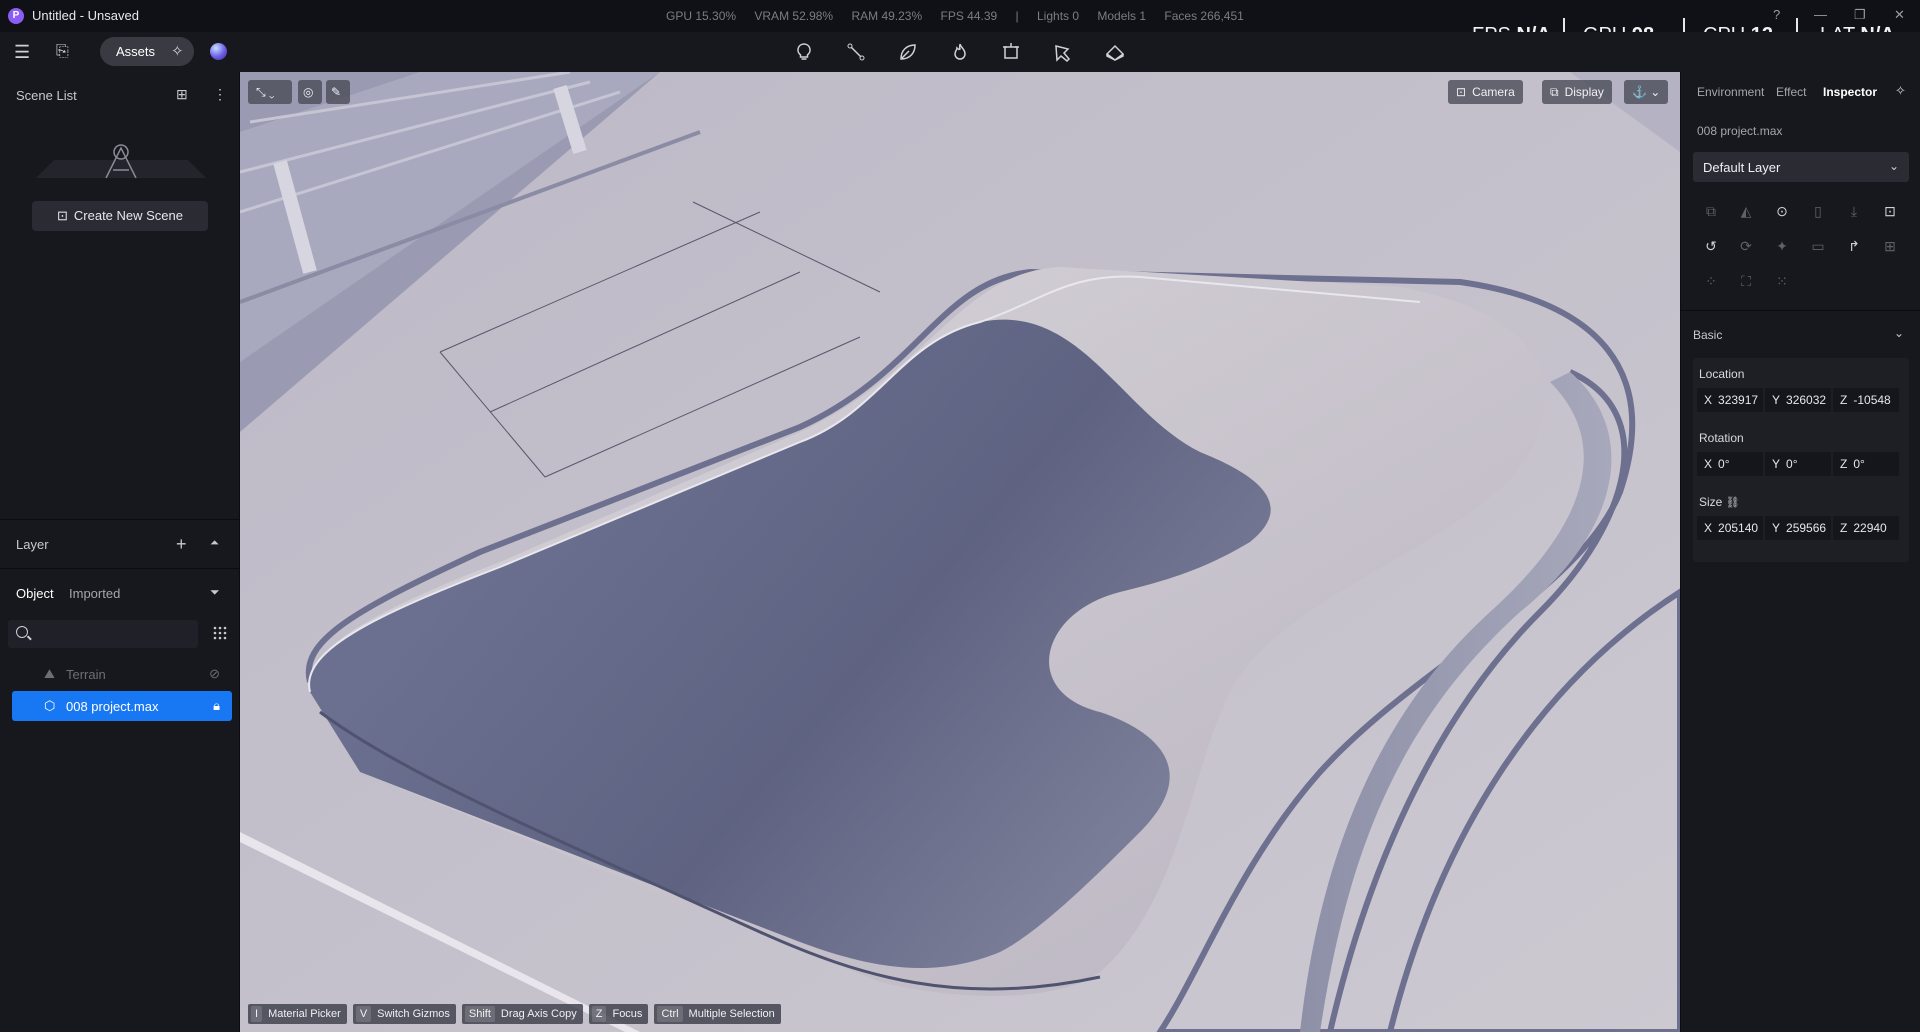 This screenshot has width=1920, height=1032. What do you see at coordinates (310, 92) in the screenshot?
I see `globe-icon: ◎` at bounding box center [310, 92].